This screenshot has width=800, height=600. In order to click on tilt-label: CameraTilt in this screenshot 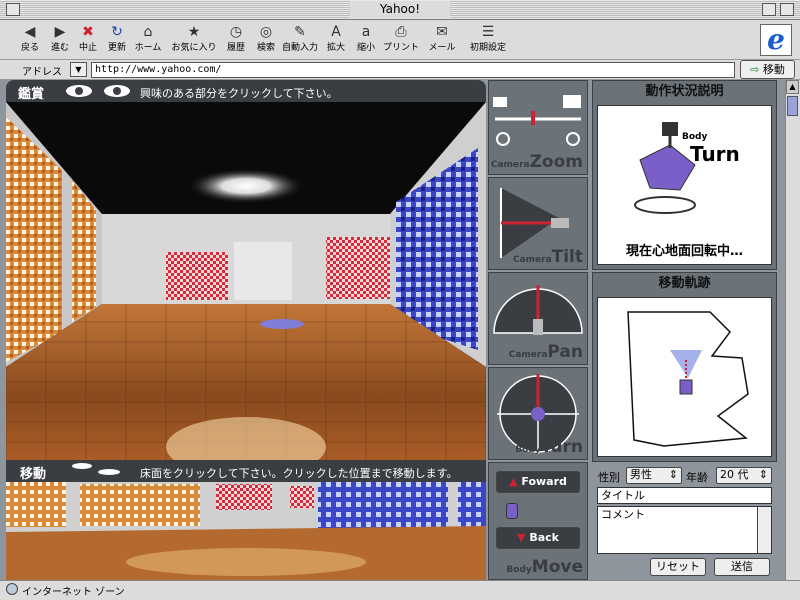, I will do `click(548, 257)`.